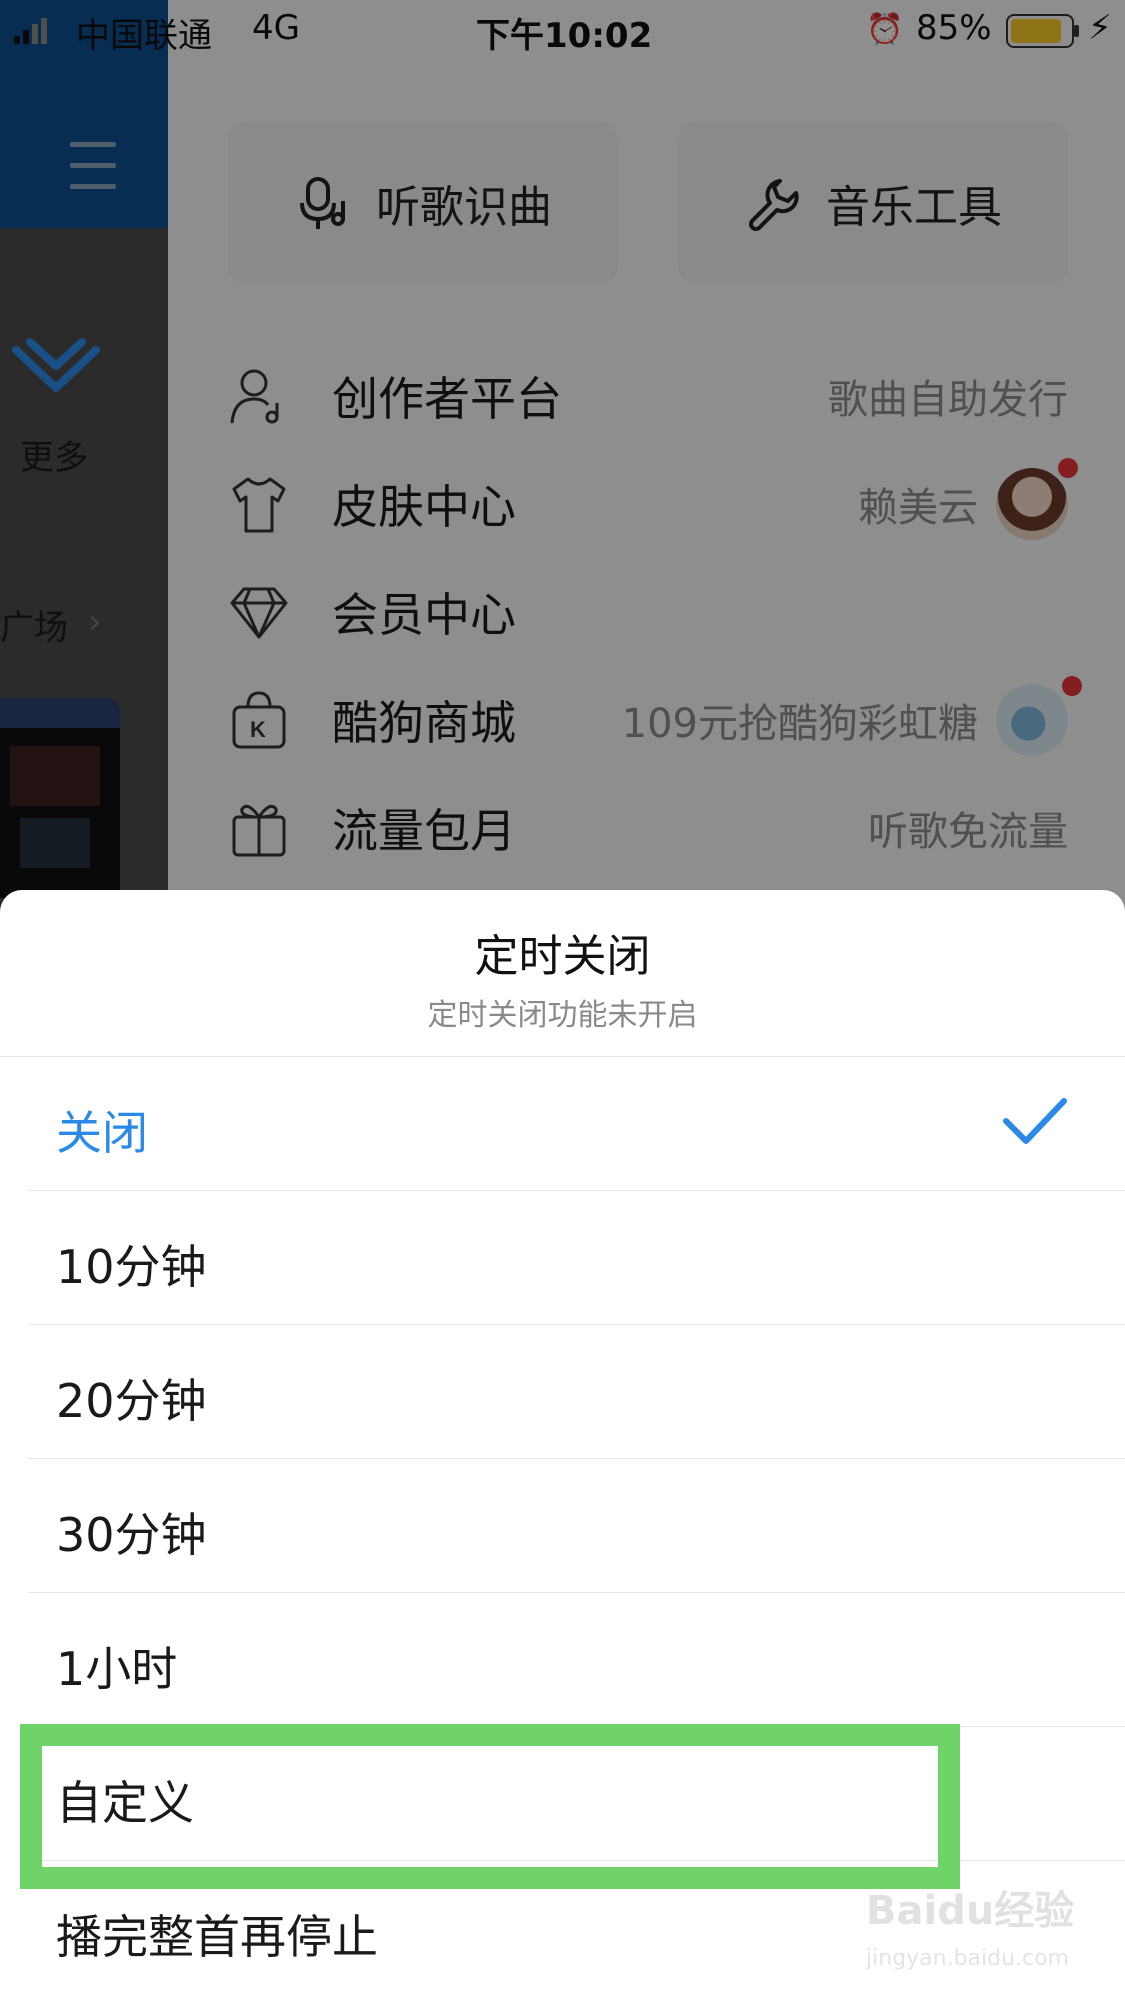  Describe the element at coordinates (1035, 1121) in the screenshot. I see `check-icon` at that location.